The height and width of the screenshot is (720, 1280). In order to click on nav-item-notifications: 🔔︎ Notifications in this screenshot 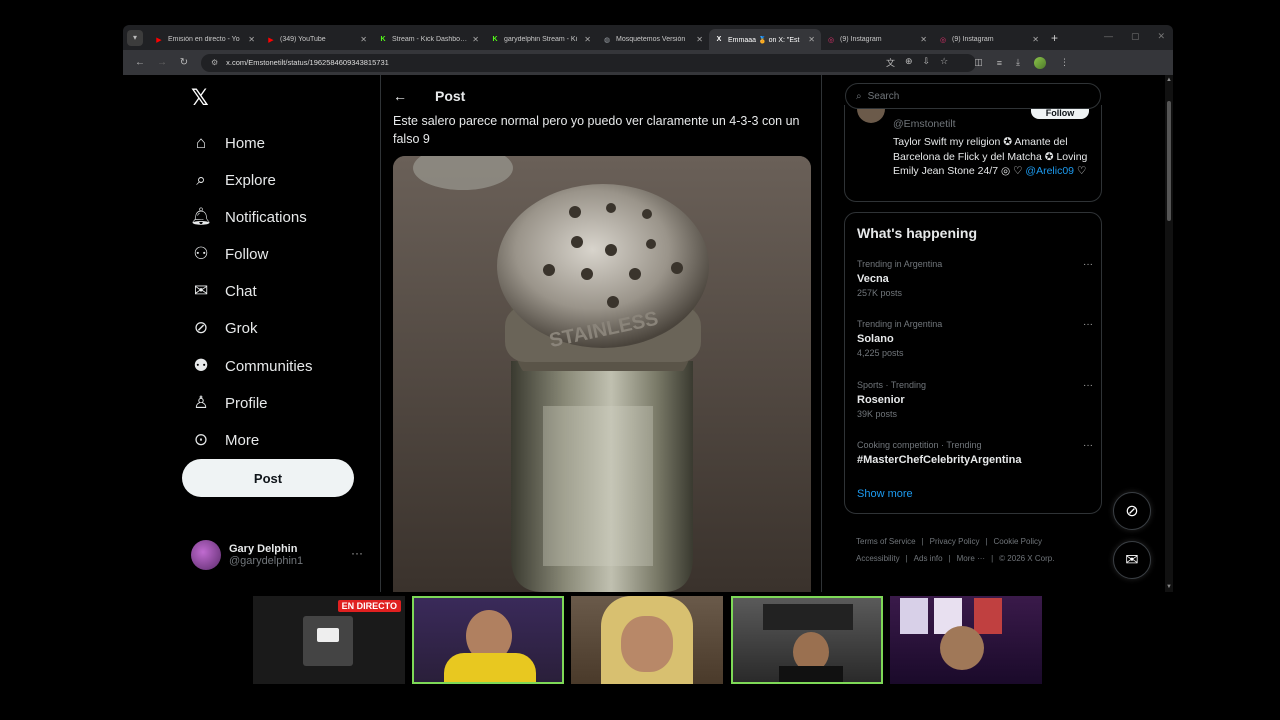, I will do `click(248, 217)`.